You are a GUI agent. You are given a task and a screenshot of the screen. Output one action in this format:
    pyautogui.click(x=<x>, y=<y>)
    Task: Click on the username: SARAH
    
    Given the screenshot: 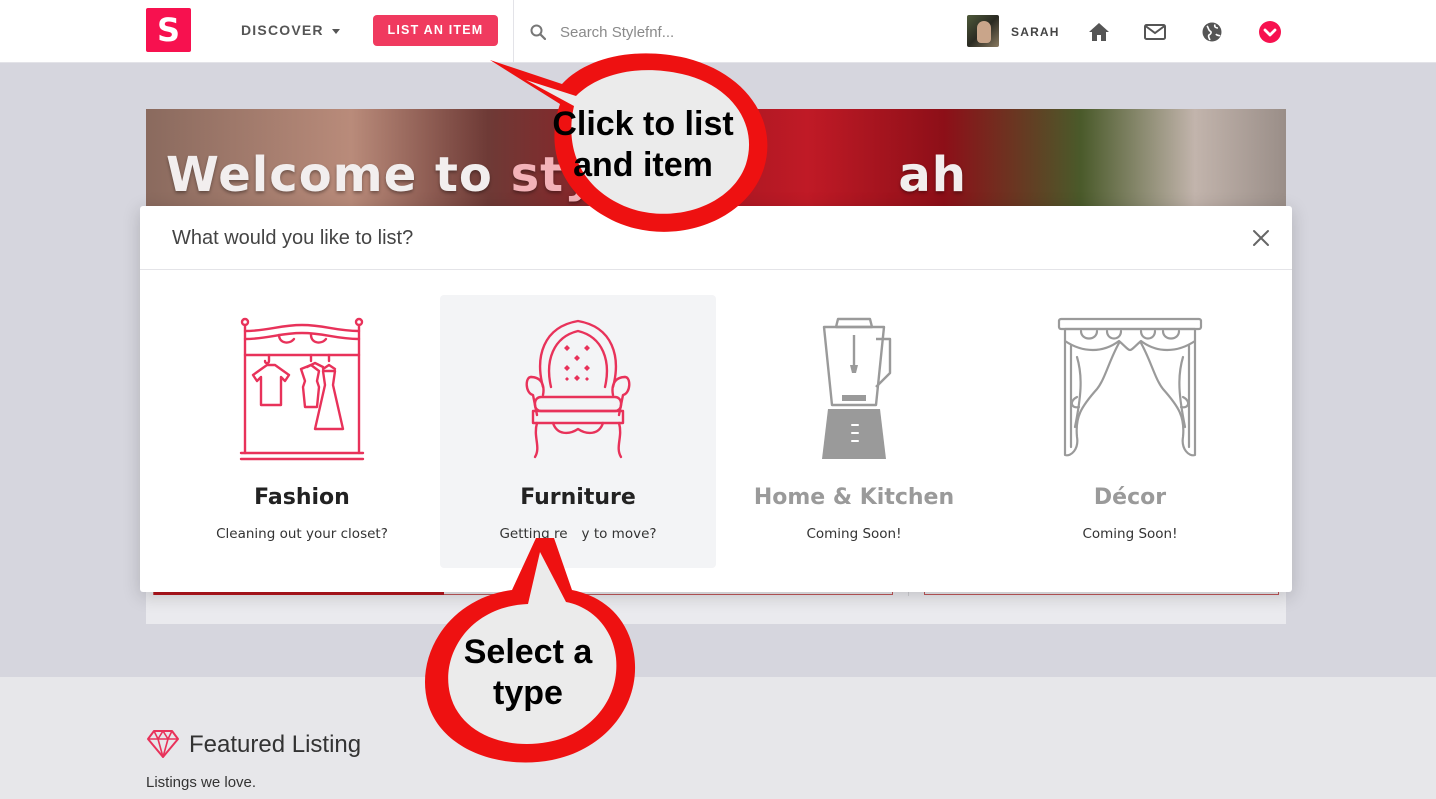 What is the action you would take?
    pyautogui.click(x=1035, y=32)
    